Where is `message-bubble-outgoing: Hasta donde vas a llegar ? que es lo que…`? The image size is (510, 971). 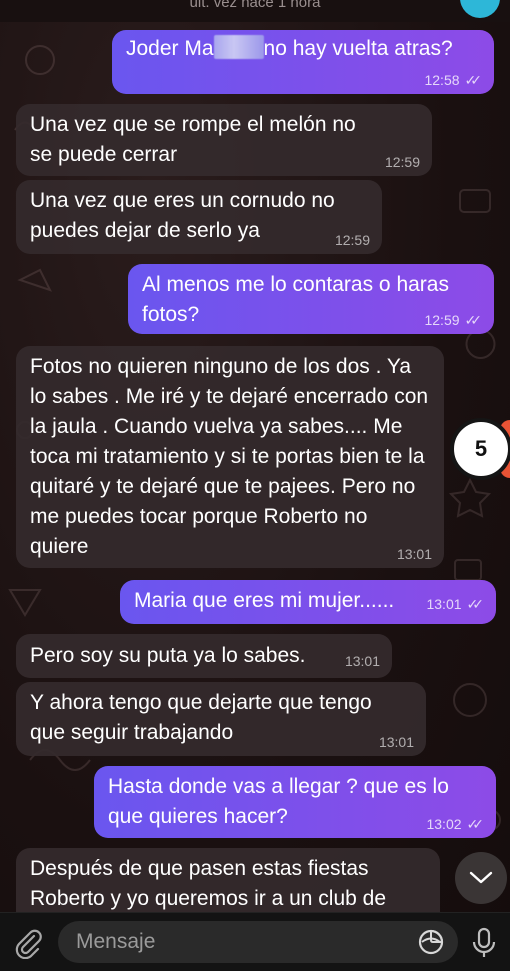 message-bubble-outgoing: Hasta donde vas a llegar ? que es lo que… is located at coordinates (295, 802).